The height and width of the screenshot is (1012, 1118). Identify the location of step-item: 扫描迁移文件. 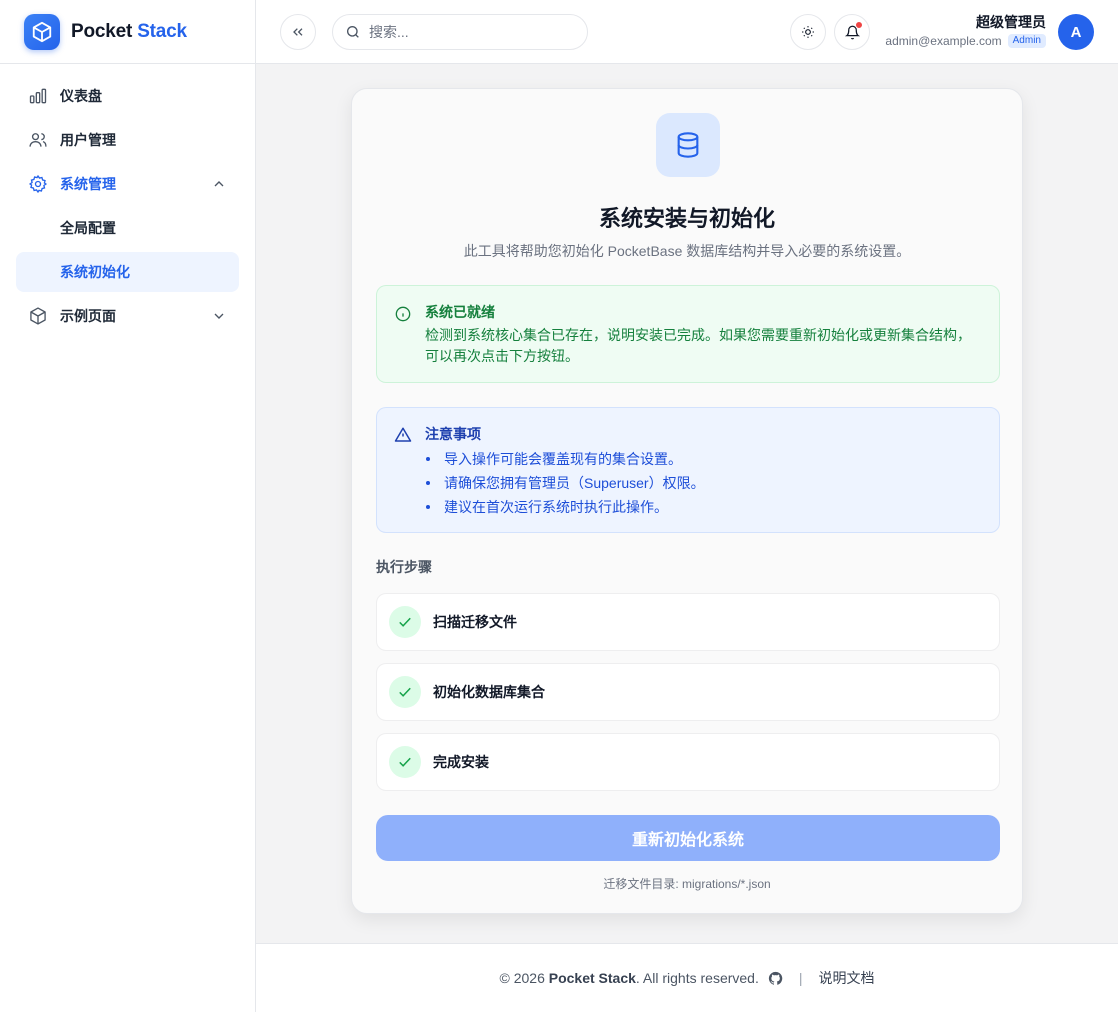
(688, 622).